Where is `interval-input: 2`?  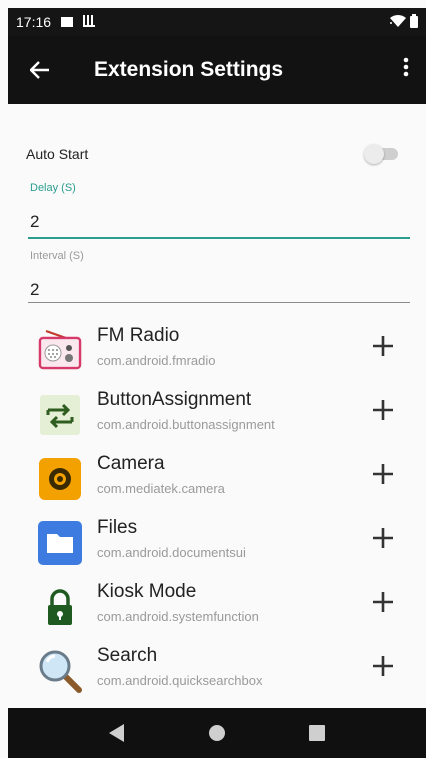
interval-input: 2 is located at coordinates (34, 290).